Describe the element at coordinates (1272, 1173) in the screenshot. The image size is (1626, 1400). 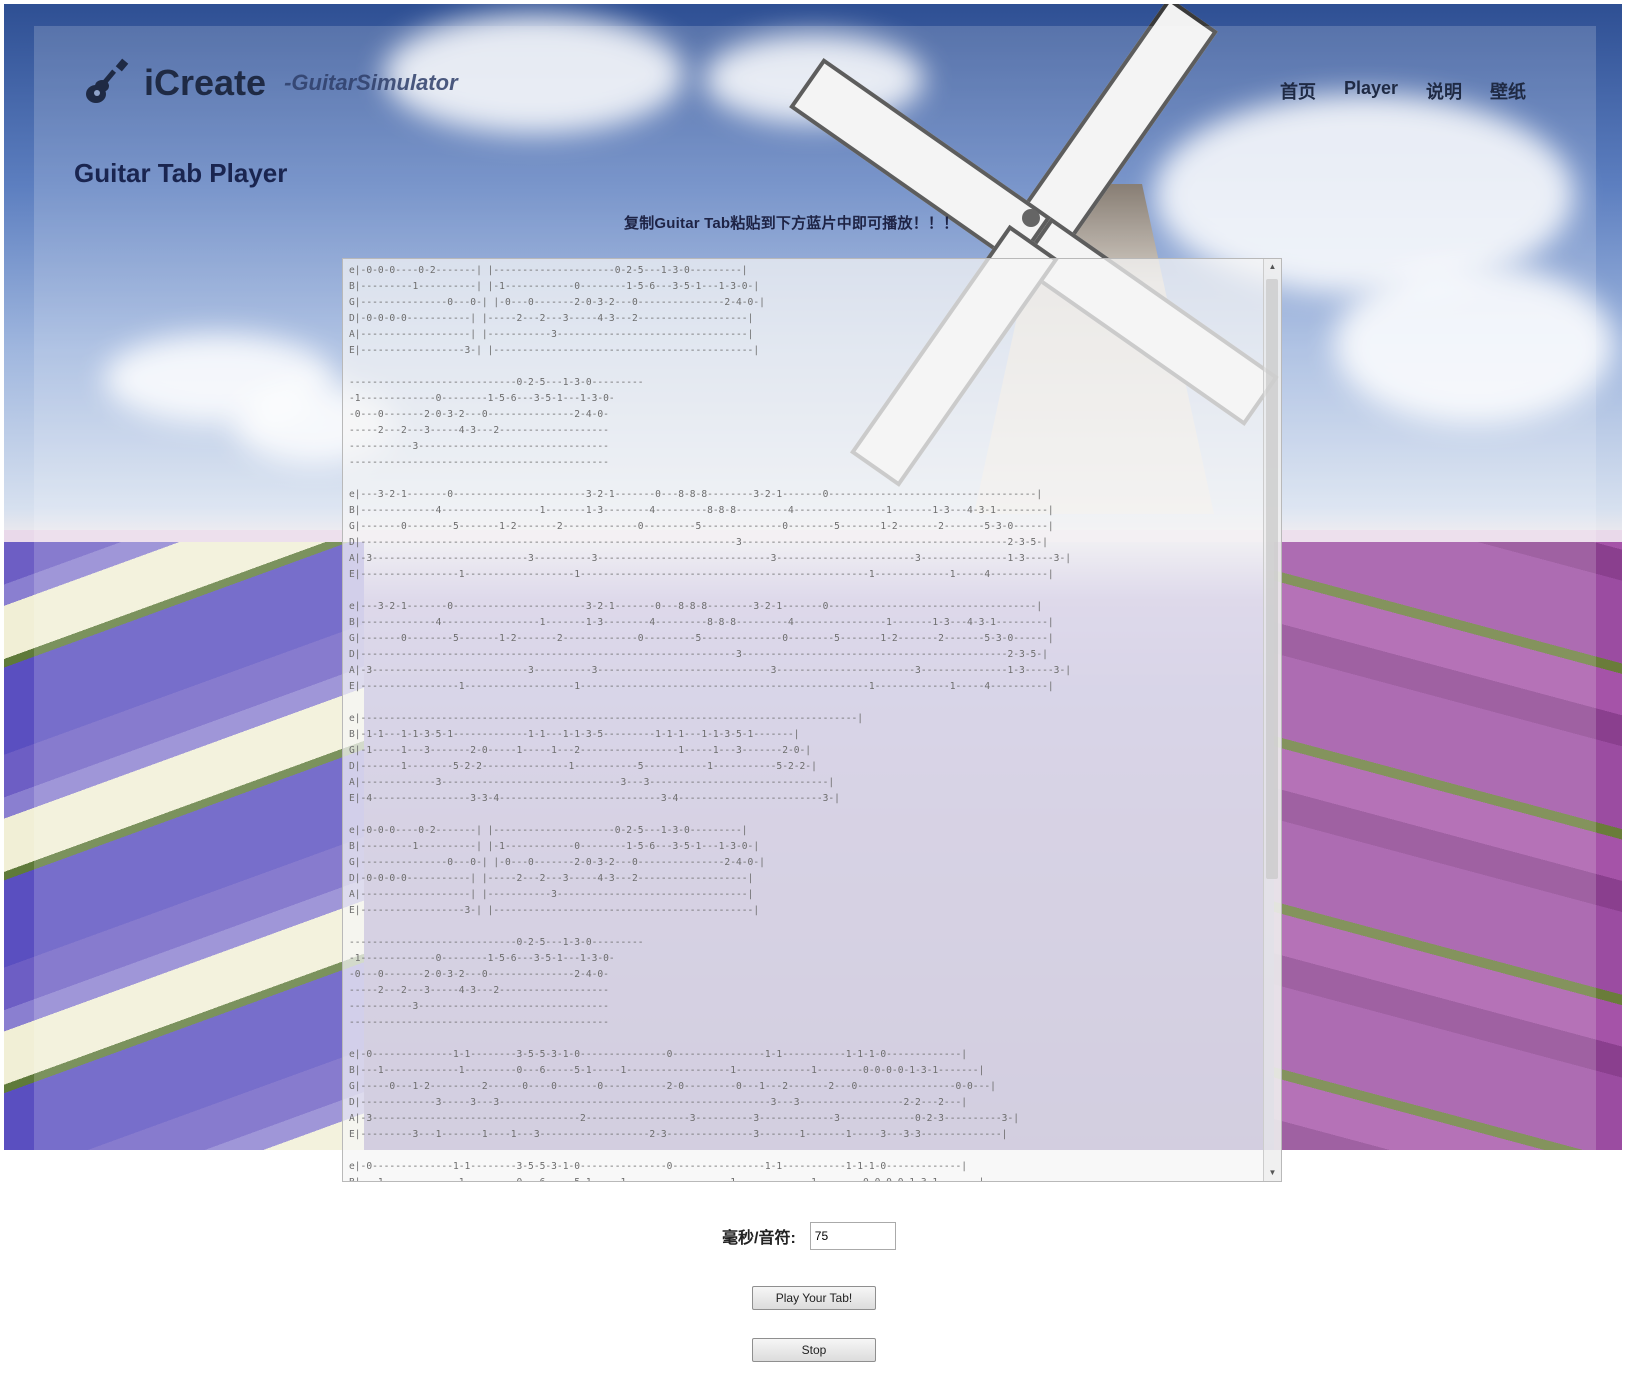
I see `scroll-down-arrow-icon: ▼` at that location.